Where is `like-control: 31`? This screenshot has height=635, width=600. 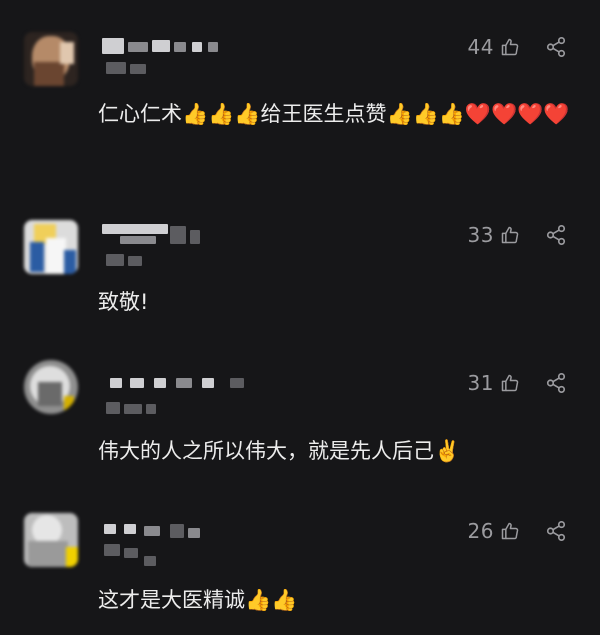 like-control: 31 is located at coordinates (480, 383).